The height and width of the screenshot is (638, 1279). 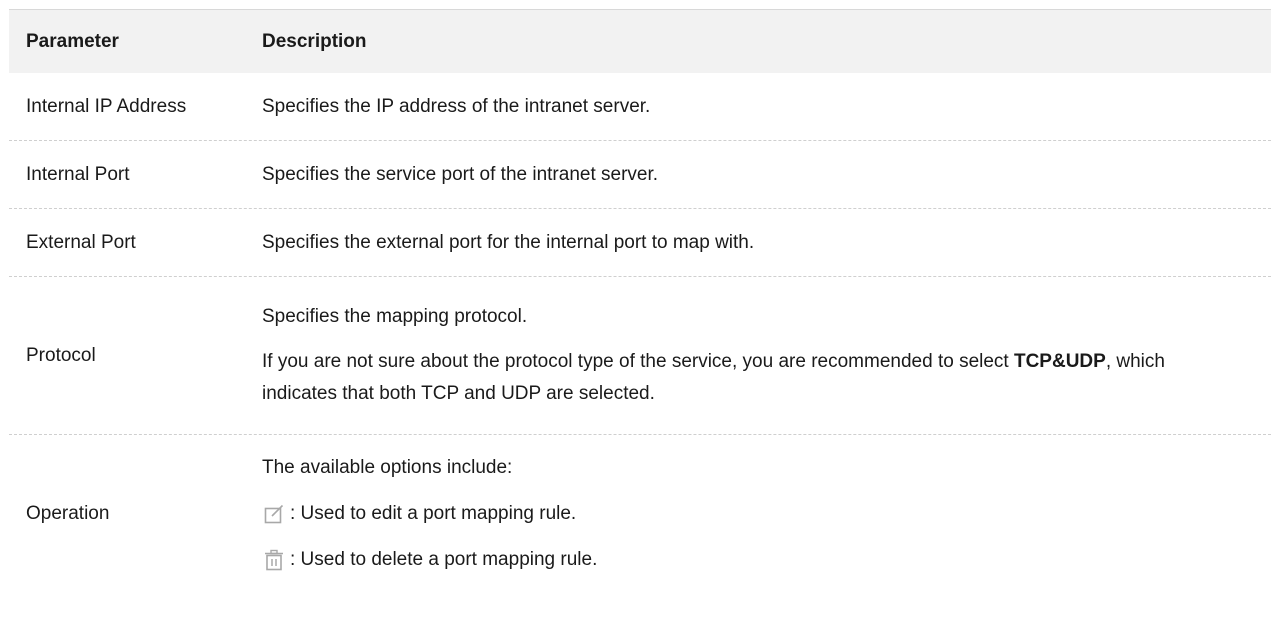 I want to click on param-name: Internal Port, so click(x=78, y=174).